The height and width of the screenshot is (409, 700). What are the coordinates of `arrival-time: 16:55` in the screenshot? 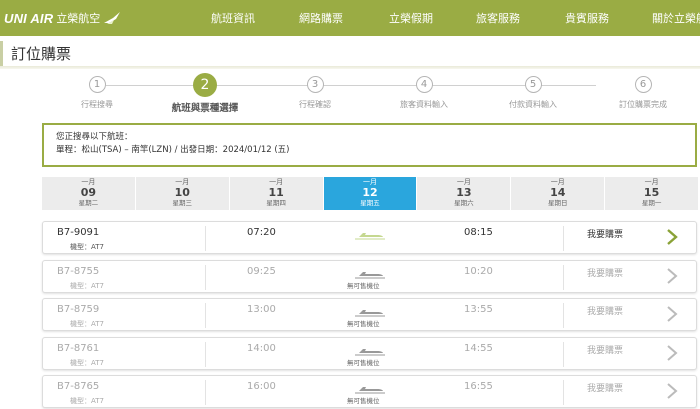 It's located at (478, 386).